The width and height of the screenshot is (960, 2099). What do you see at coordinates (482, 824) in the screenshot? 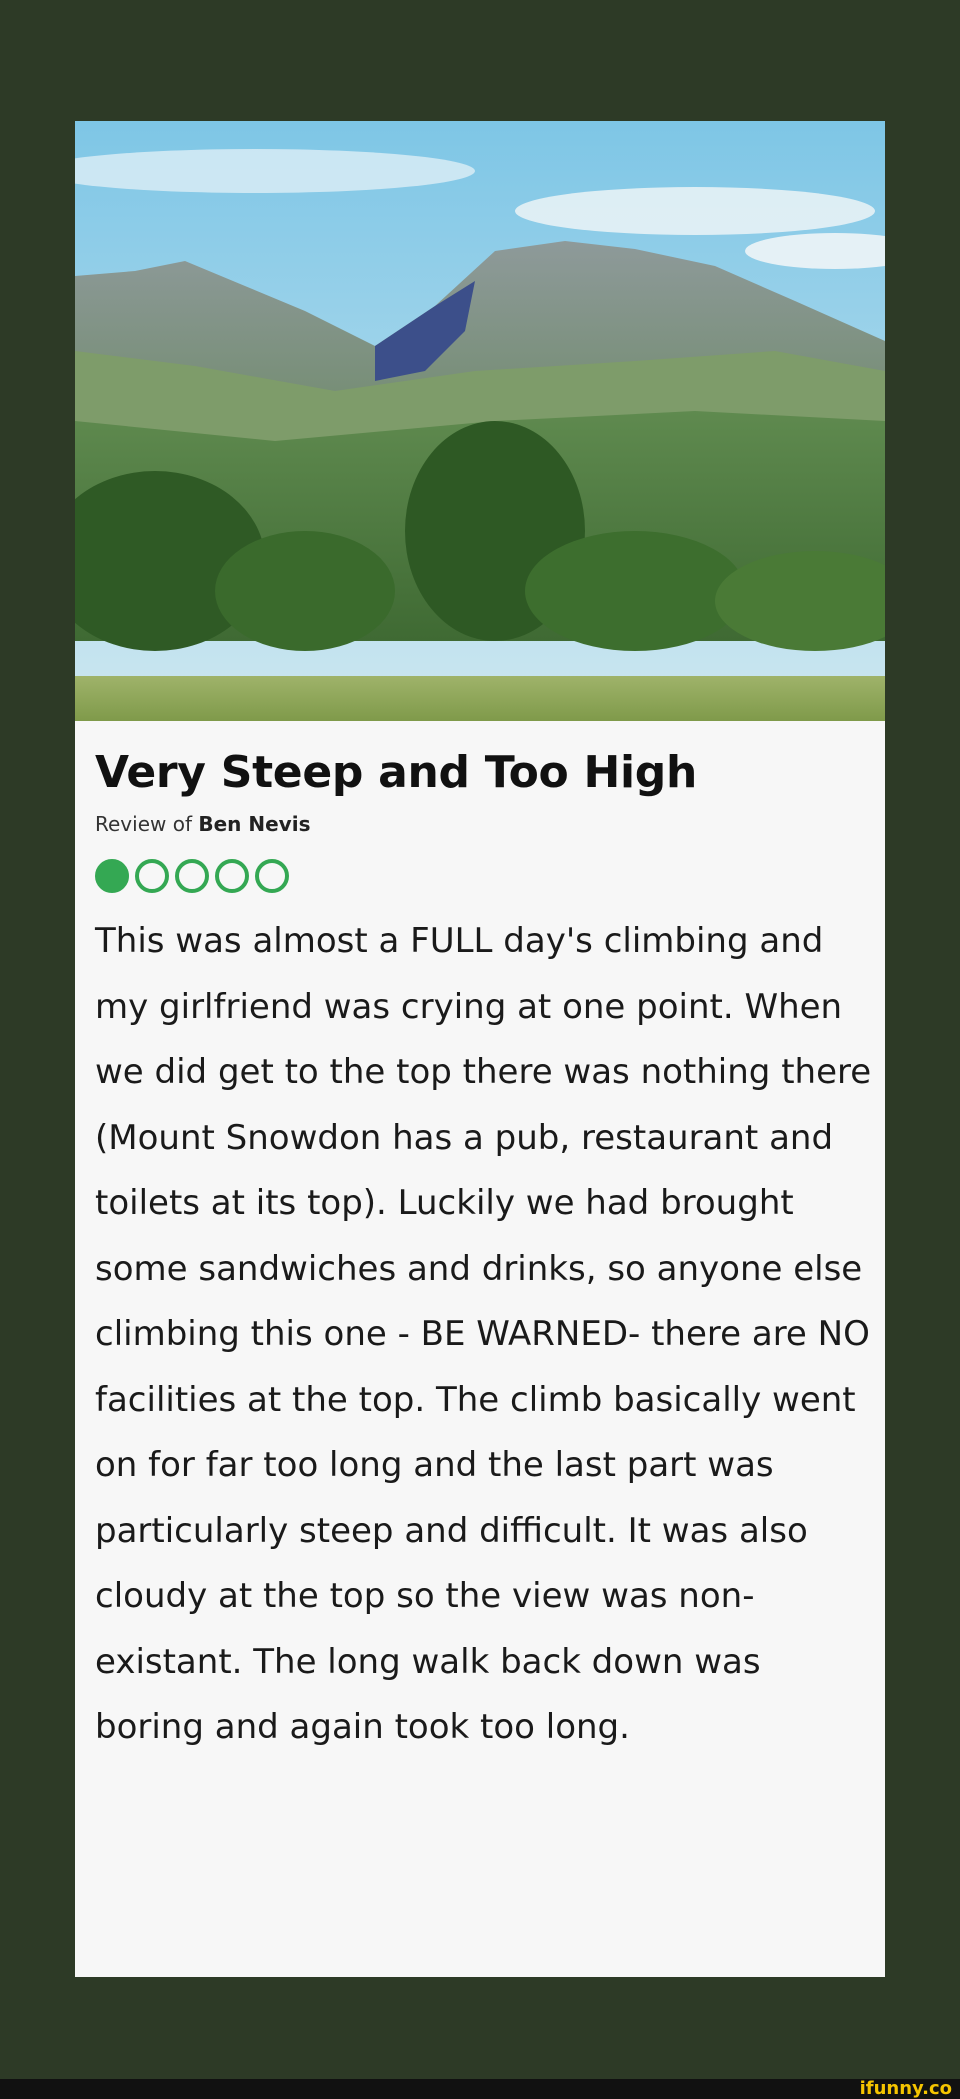
I see `review-subtitle: Review of Ben Nevis` at bounding box center [482, 824].